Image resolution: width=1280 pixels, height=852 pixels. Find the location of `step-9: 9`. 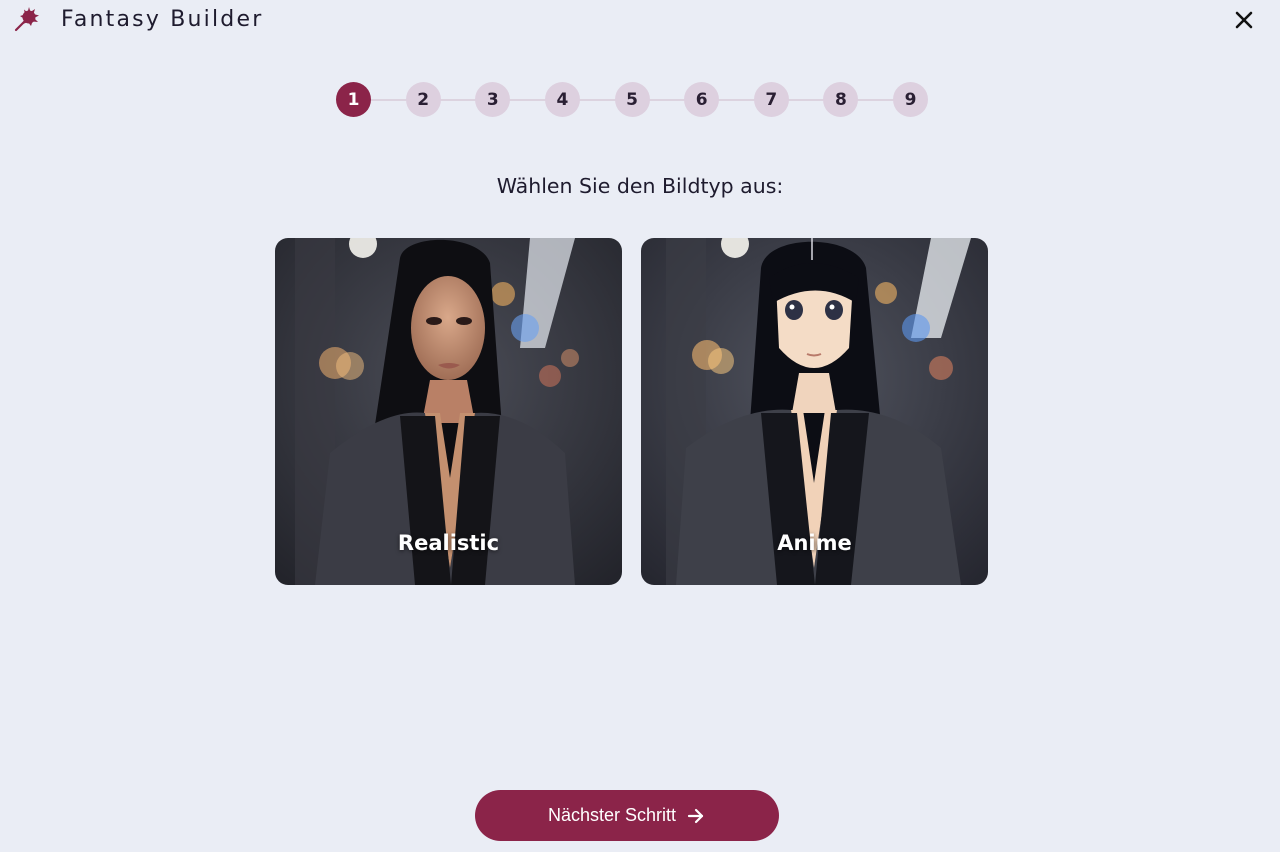

step-9: 9 is located at coordinates (910, 99).